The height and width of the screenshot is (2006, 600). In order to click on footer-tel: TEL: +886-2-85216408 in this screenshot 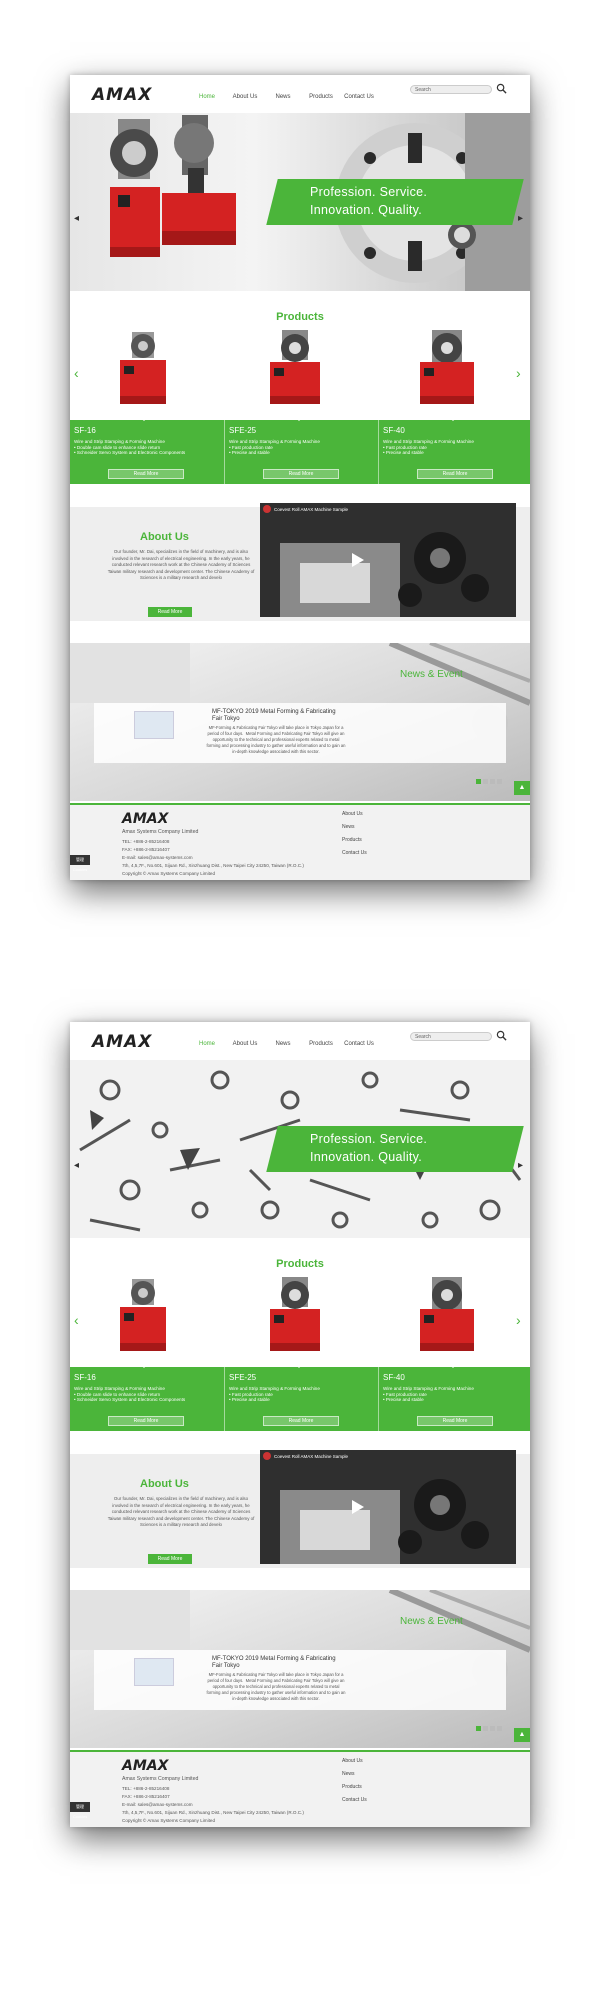, I will do `click(146, 841)`.